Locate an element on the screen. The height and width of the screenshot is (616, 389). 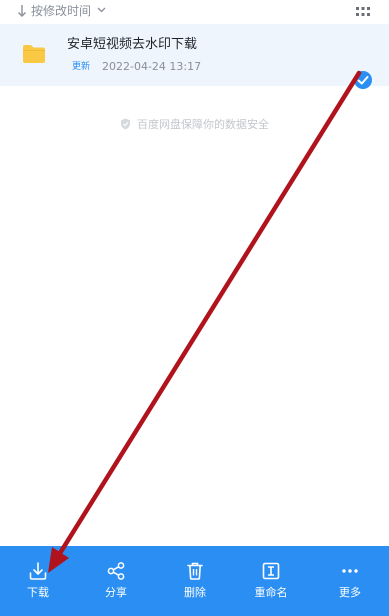
chevron-down-icon is located at coordinates (101, 10).